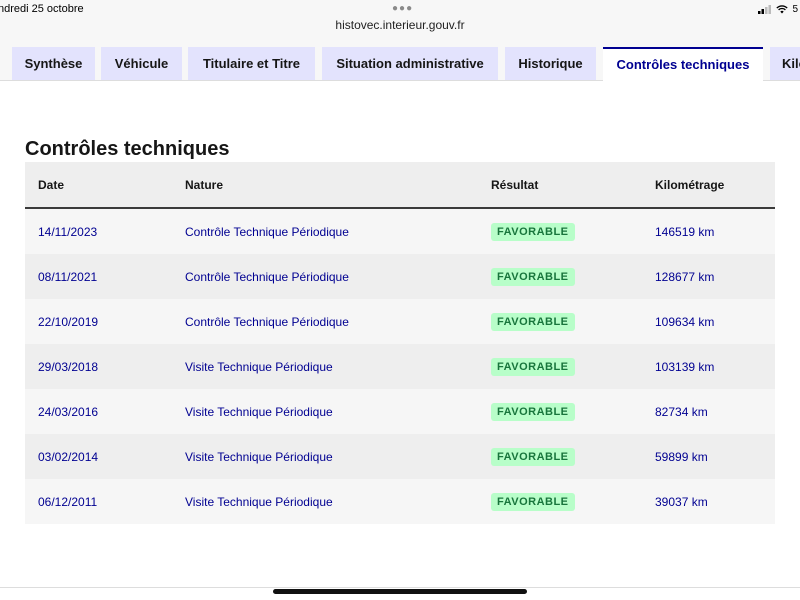 This screenshot has height=600, width=800. I want to click on tab-synthese: Synthèse, so click(53, 63).